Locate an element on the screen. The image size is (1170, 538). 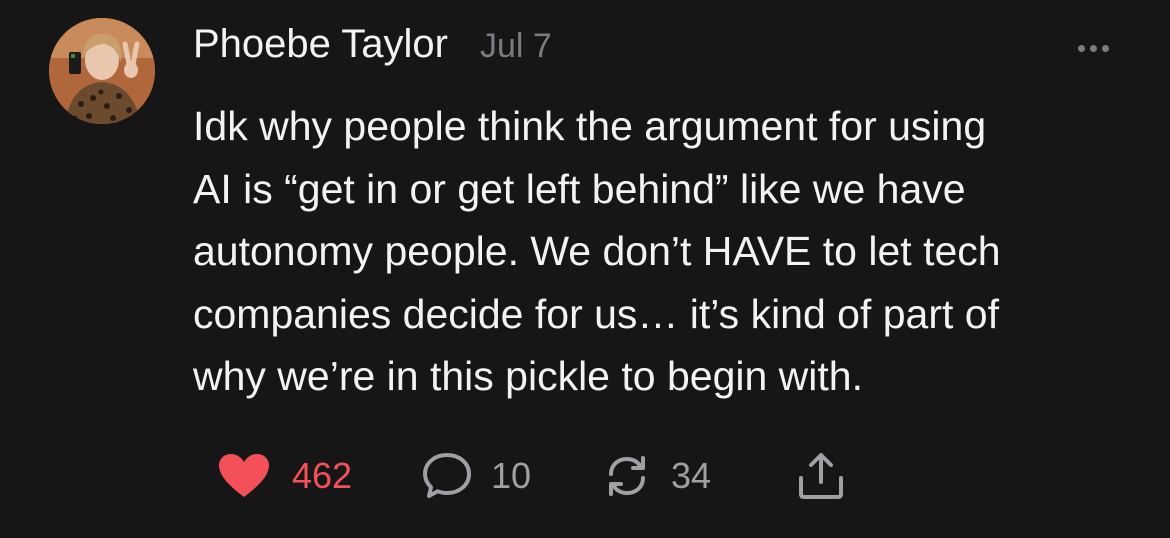
repost-icon is located at coordinates (627, 476).